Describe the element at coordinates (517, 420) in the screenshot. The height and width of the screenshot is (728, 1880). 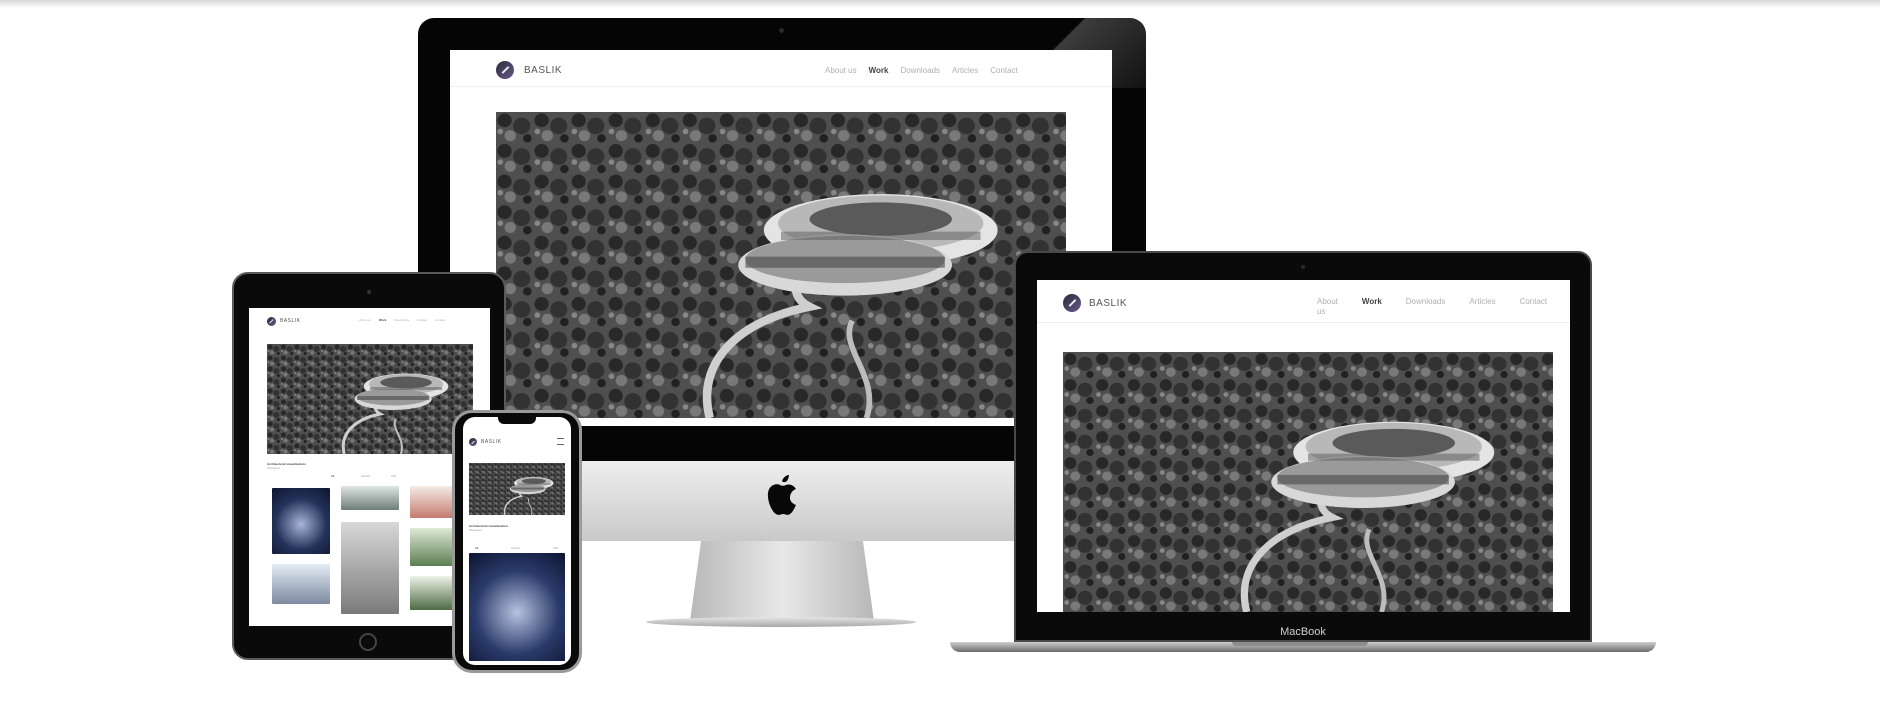
I see `iphone-notch` at that location.